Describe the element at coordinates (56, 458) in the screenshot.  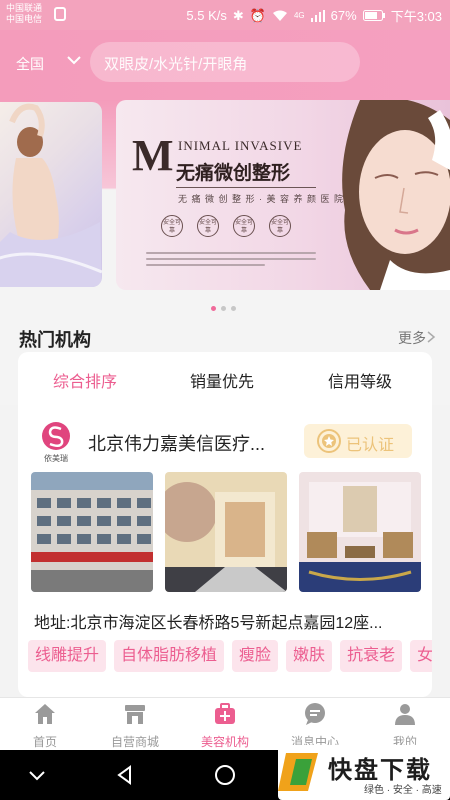
I see `institution-logo-text: 依美瑞` at that location.